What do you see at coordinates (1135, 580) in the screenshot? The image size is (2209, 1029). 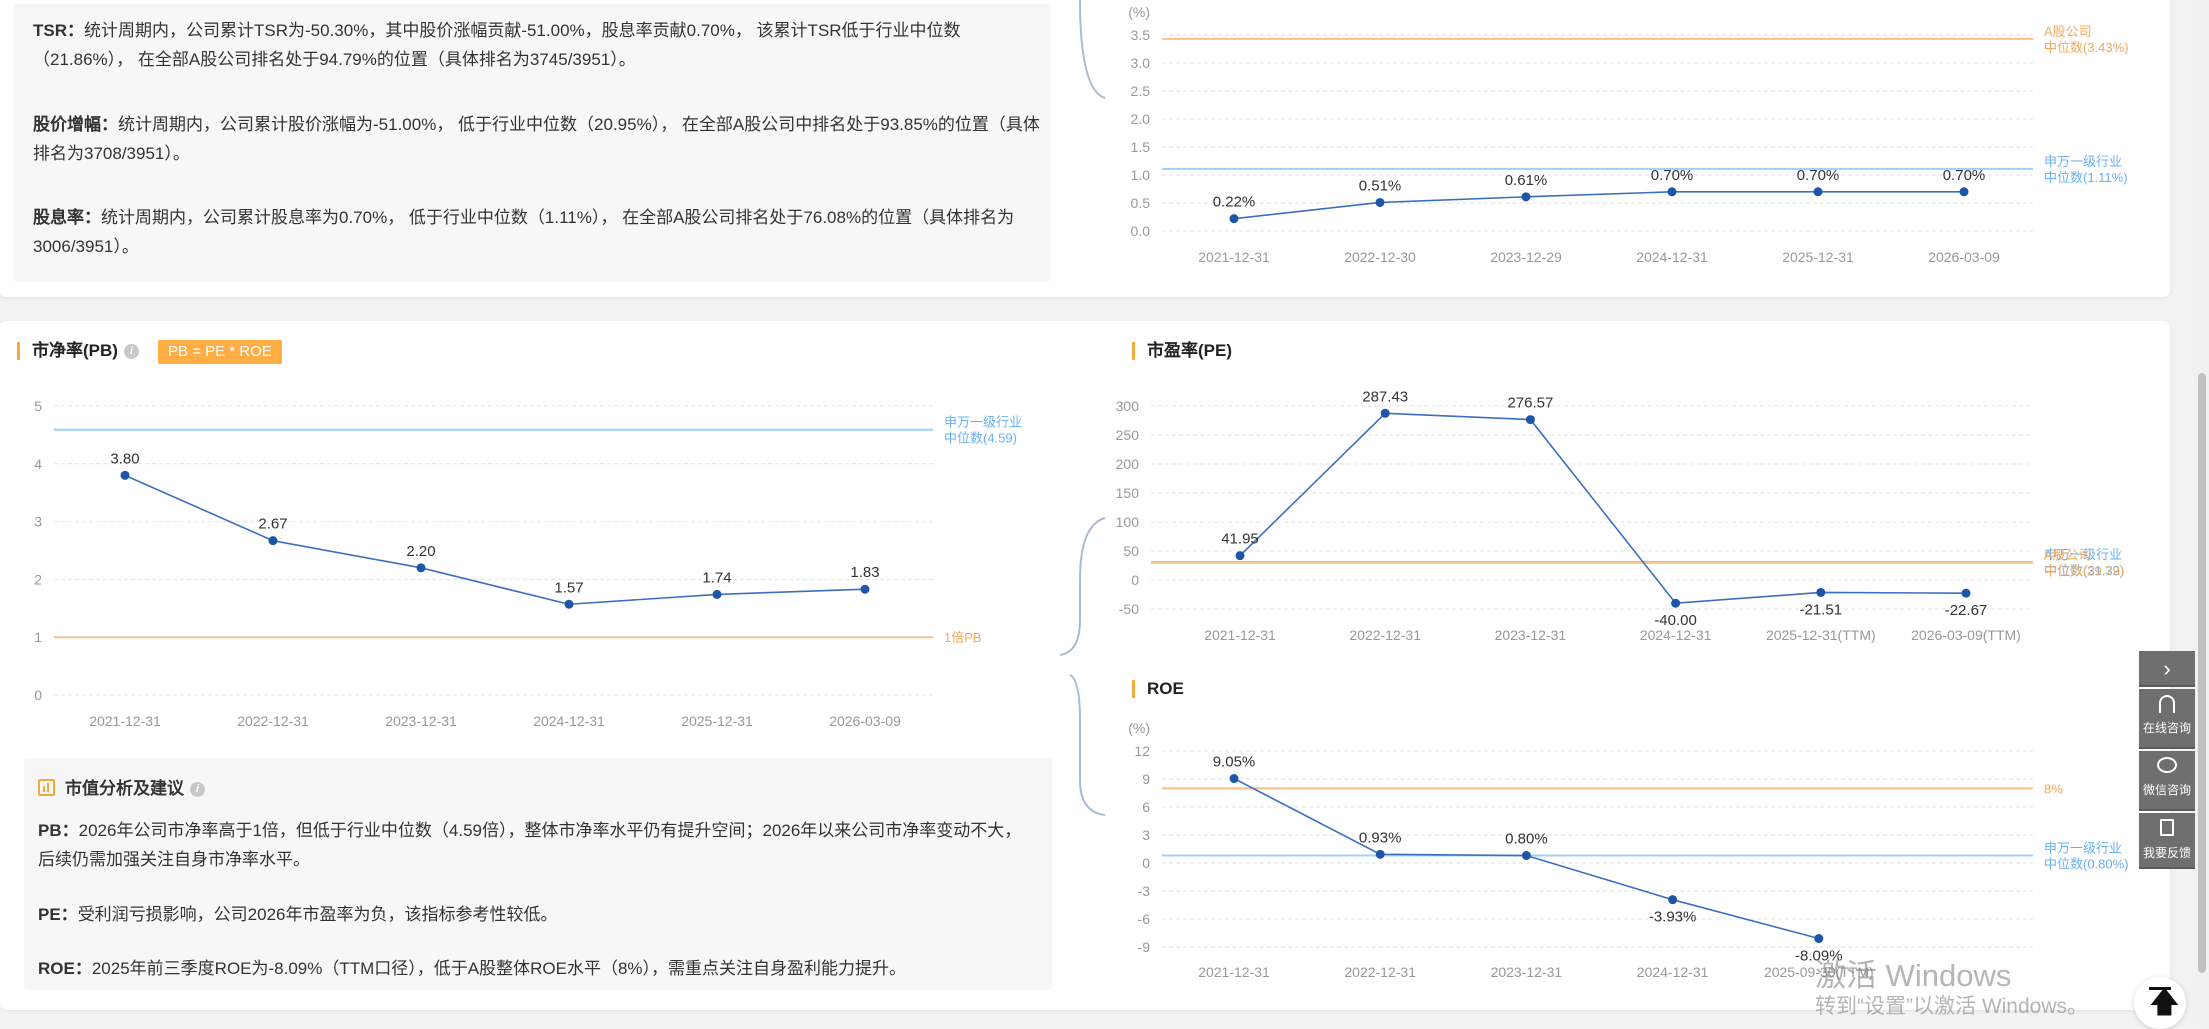 I see `pe-y-tick: 0` at bounding box center [1135, 580].